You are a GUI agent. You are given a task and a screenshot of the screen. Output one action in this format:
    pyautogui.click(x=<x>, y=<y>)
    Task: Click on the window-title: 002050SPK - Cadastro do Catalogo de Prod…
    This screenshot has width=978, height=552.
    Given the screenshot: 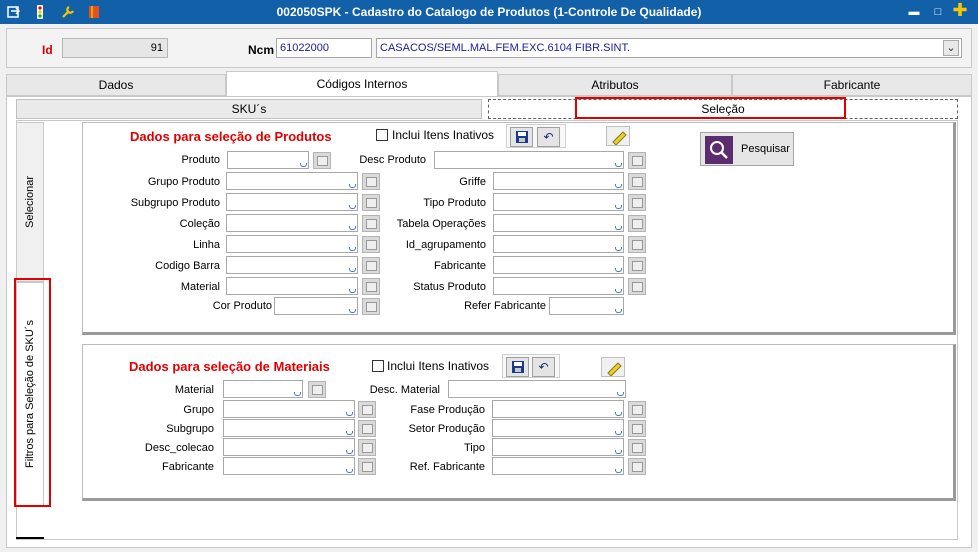 What is the action you would take?
    pyautogui.click(x=489, y=12)
    